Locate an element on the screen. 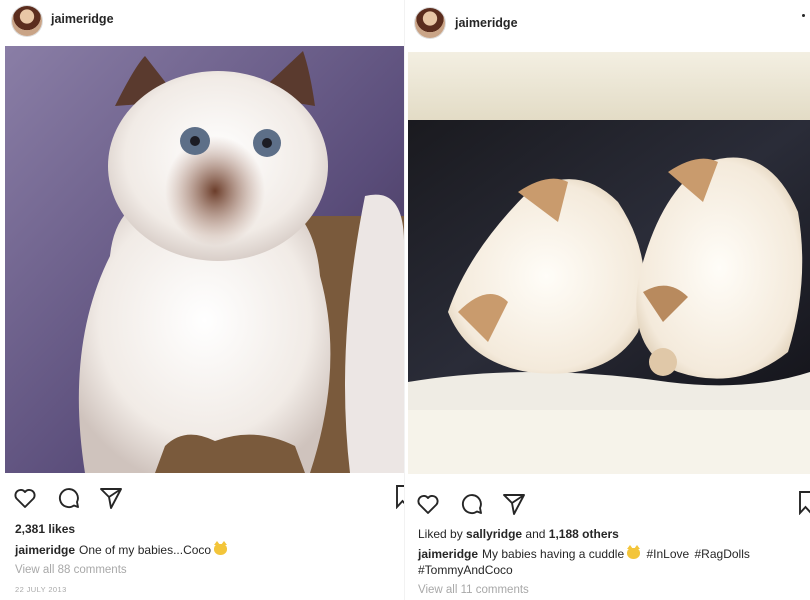  caption-text: My babies having a cuddle is located at coordinates (553, 554).